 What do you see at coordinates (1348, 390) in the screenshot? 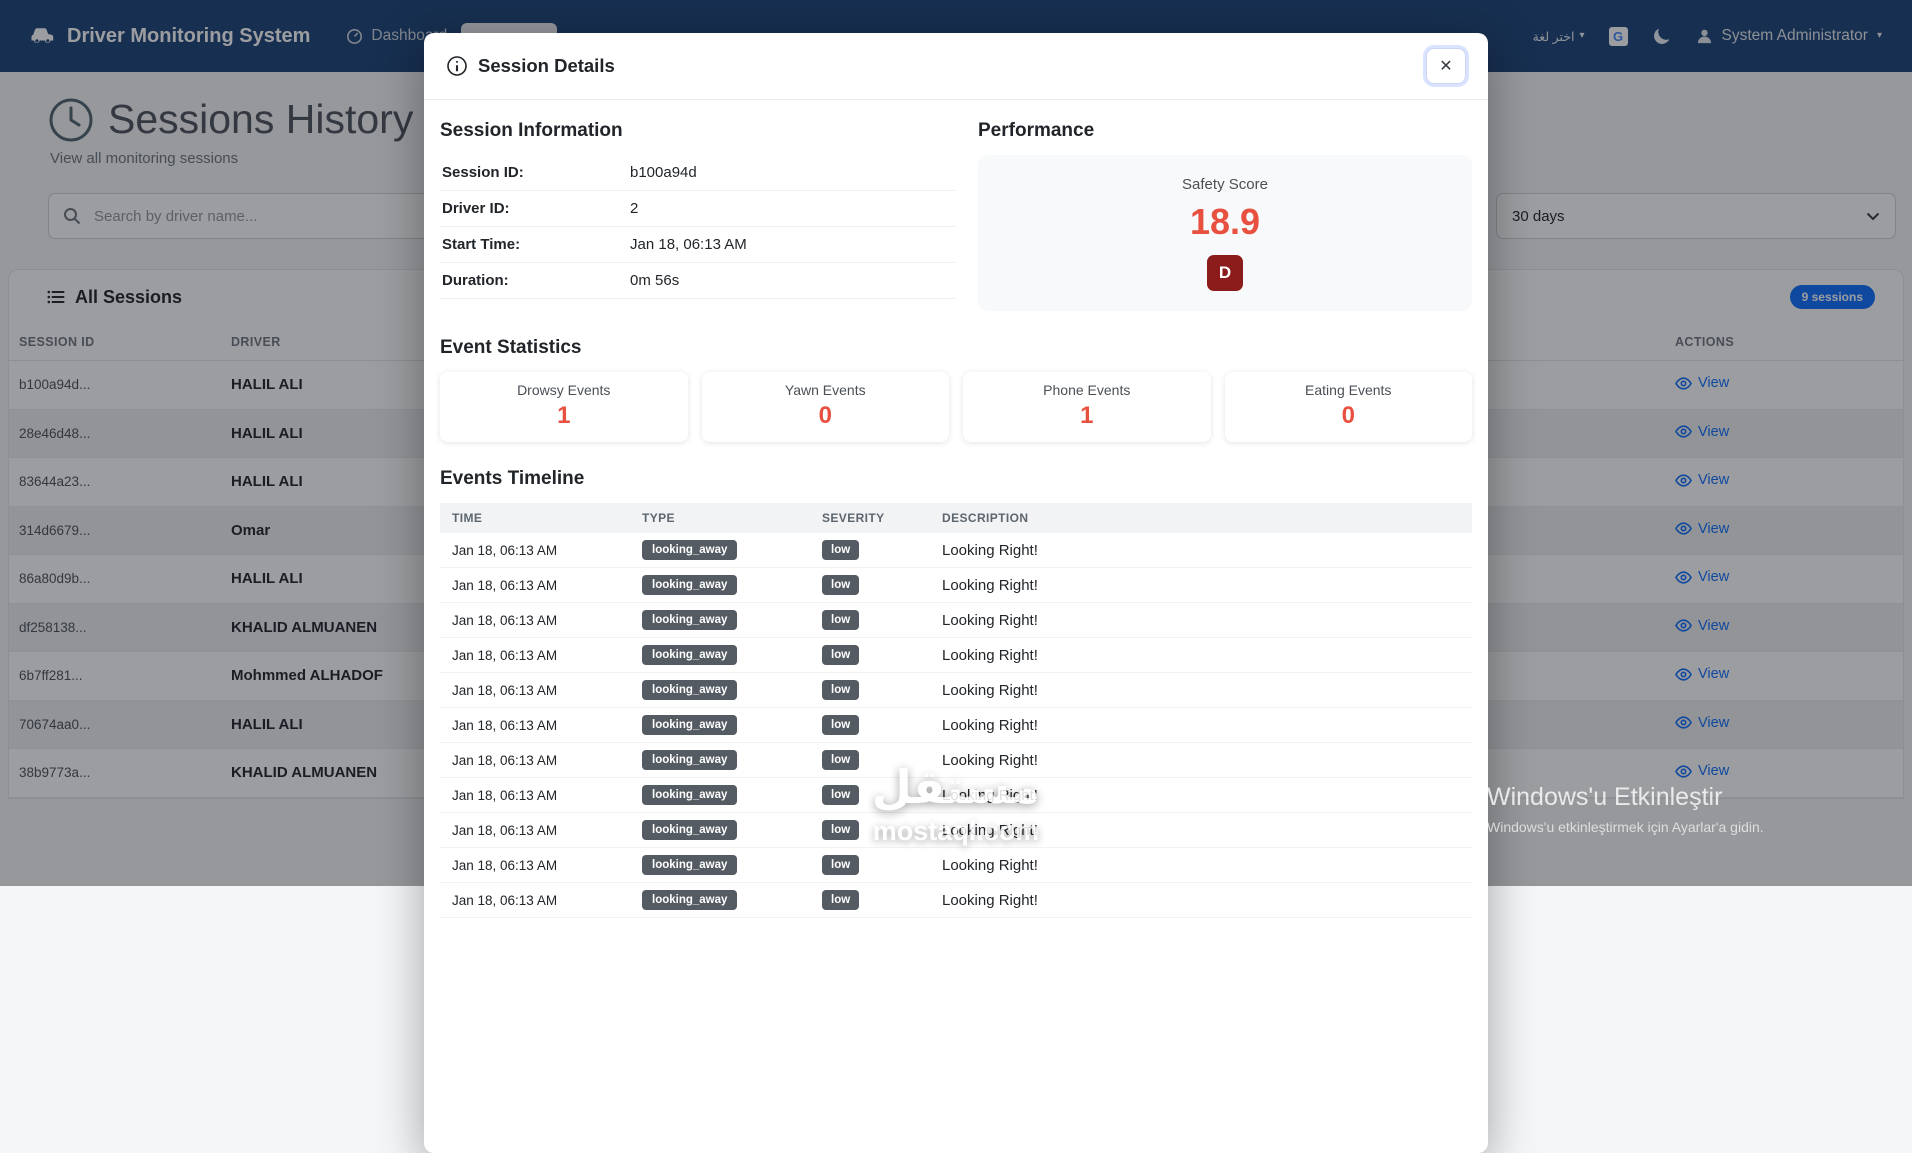
I see `event-stat-label: Eating Events` at bounding box center [1348, 390].